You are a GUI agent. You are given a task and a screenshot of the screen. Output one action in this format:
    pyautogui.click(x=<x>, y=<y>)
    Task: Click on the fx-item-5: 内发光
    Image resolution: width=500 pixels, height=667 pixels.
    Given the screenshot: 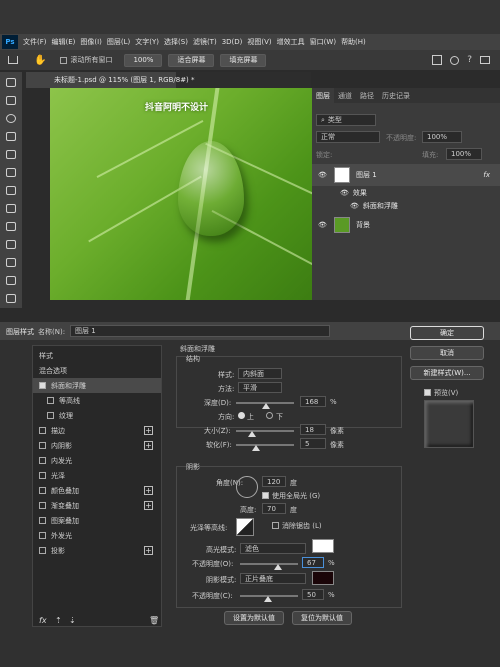 What is the action you would take?
    pyautogui.click(x=97, y=460)
    